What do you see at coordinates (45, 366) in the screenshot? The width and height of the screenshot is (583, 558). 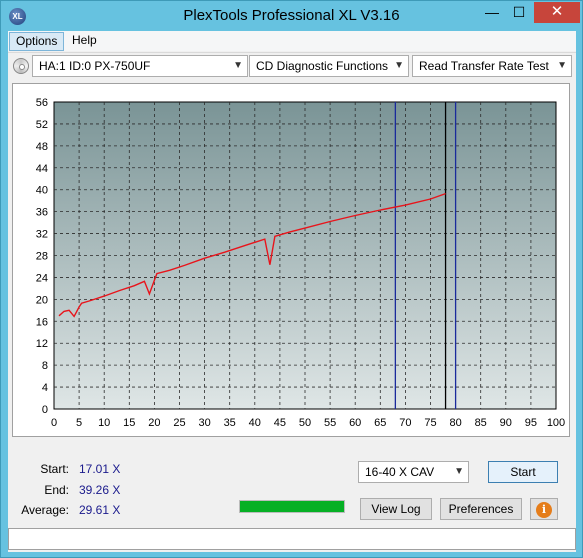 I see `y-tick-label: 8` at bounding box center [45, 366].